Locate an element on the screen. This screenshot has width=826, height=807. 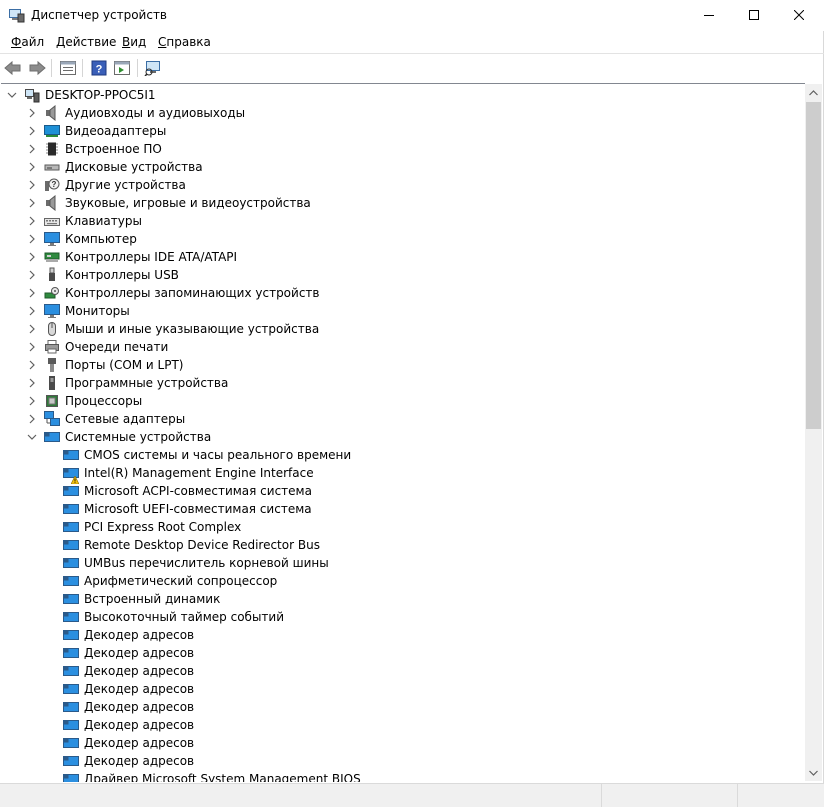
tree-category: Процессоры is located at coordinates (401, 401).